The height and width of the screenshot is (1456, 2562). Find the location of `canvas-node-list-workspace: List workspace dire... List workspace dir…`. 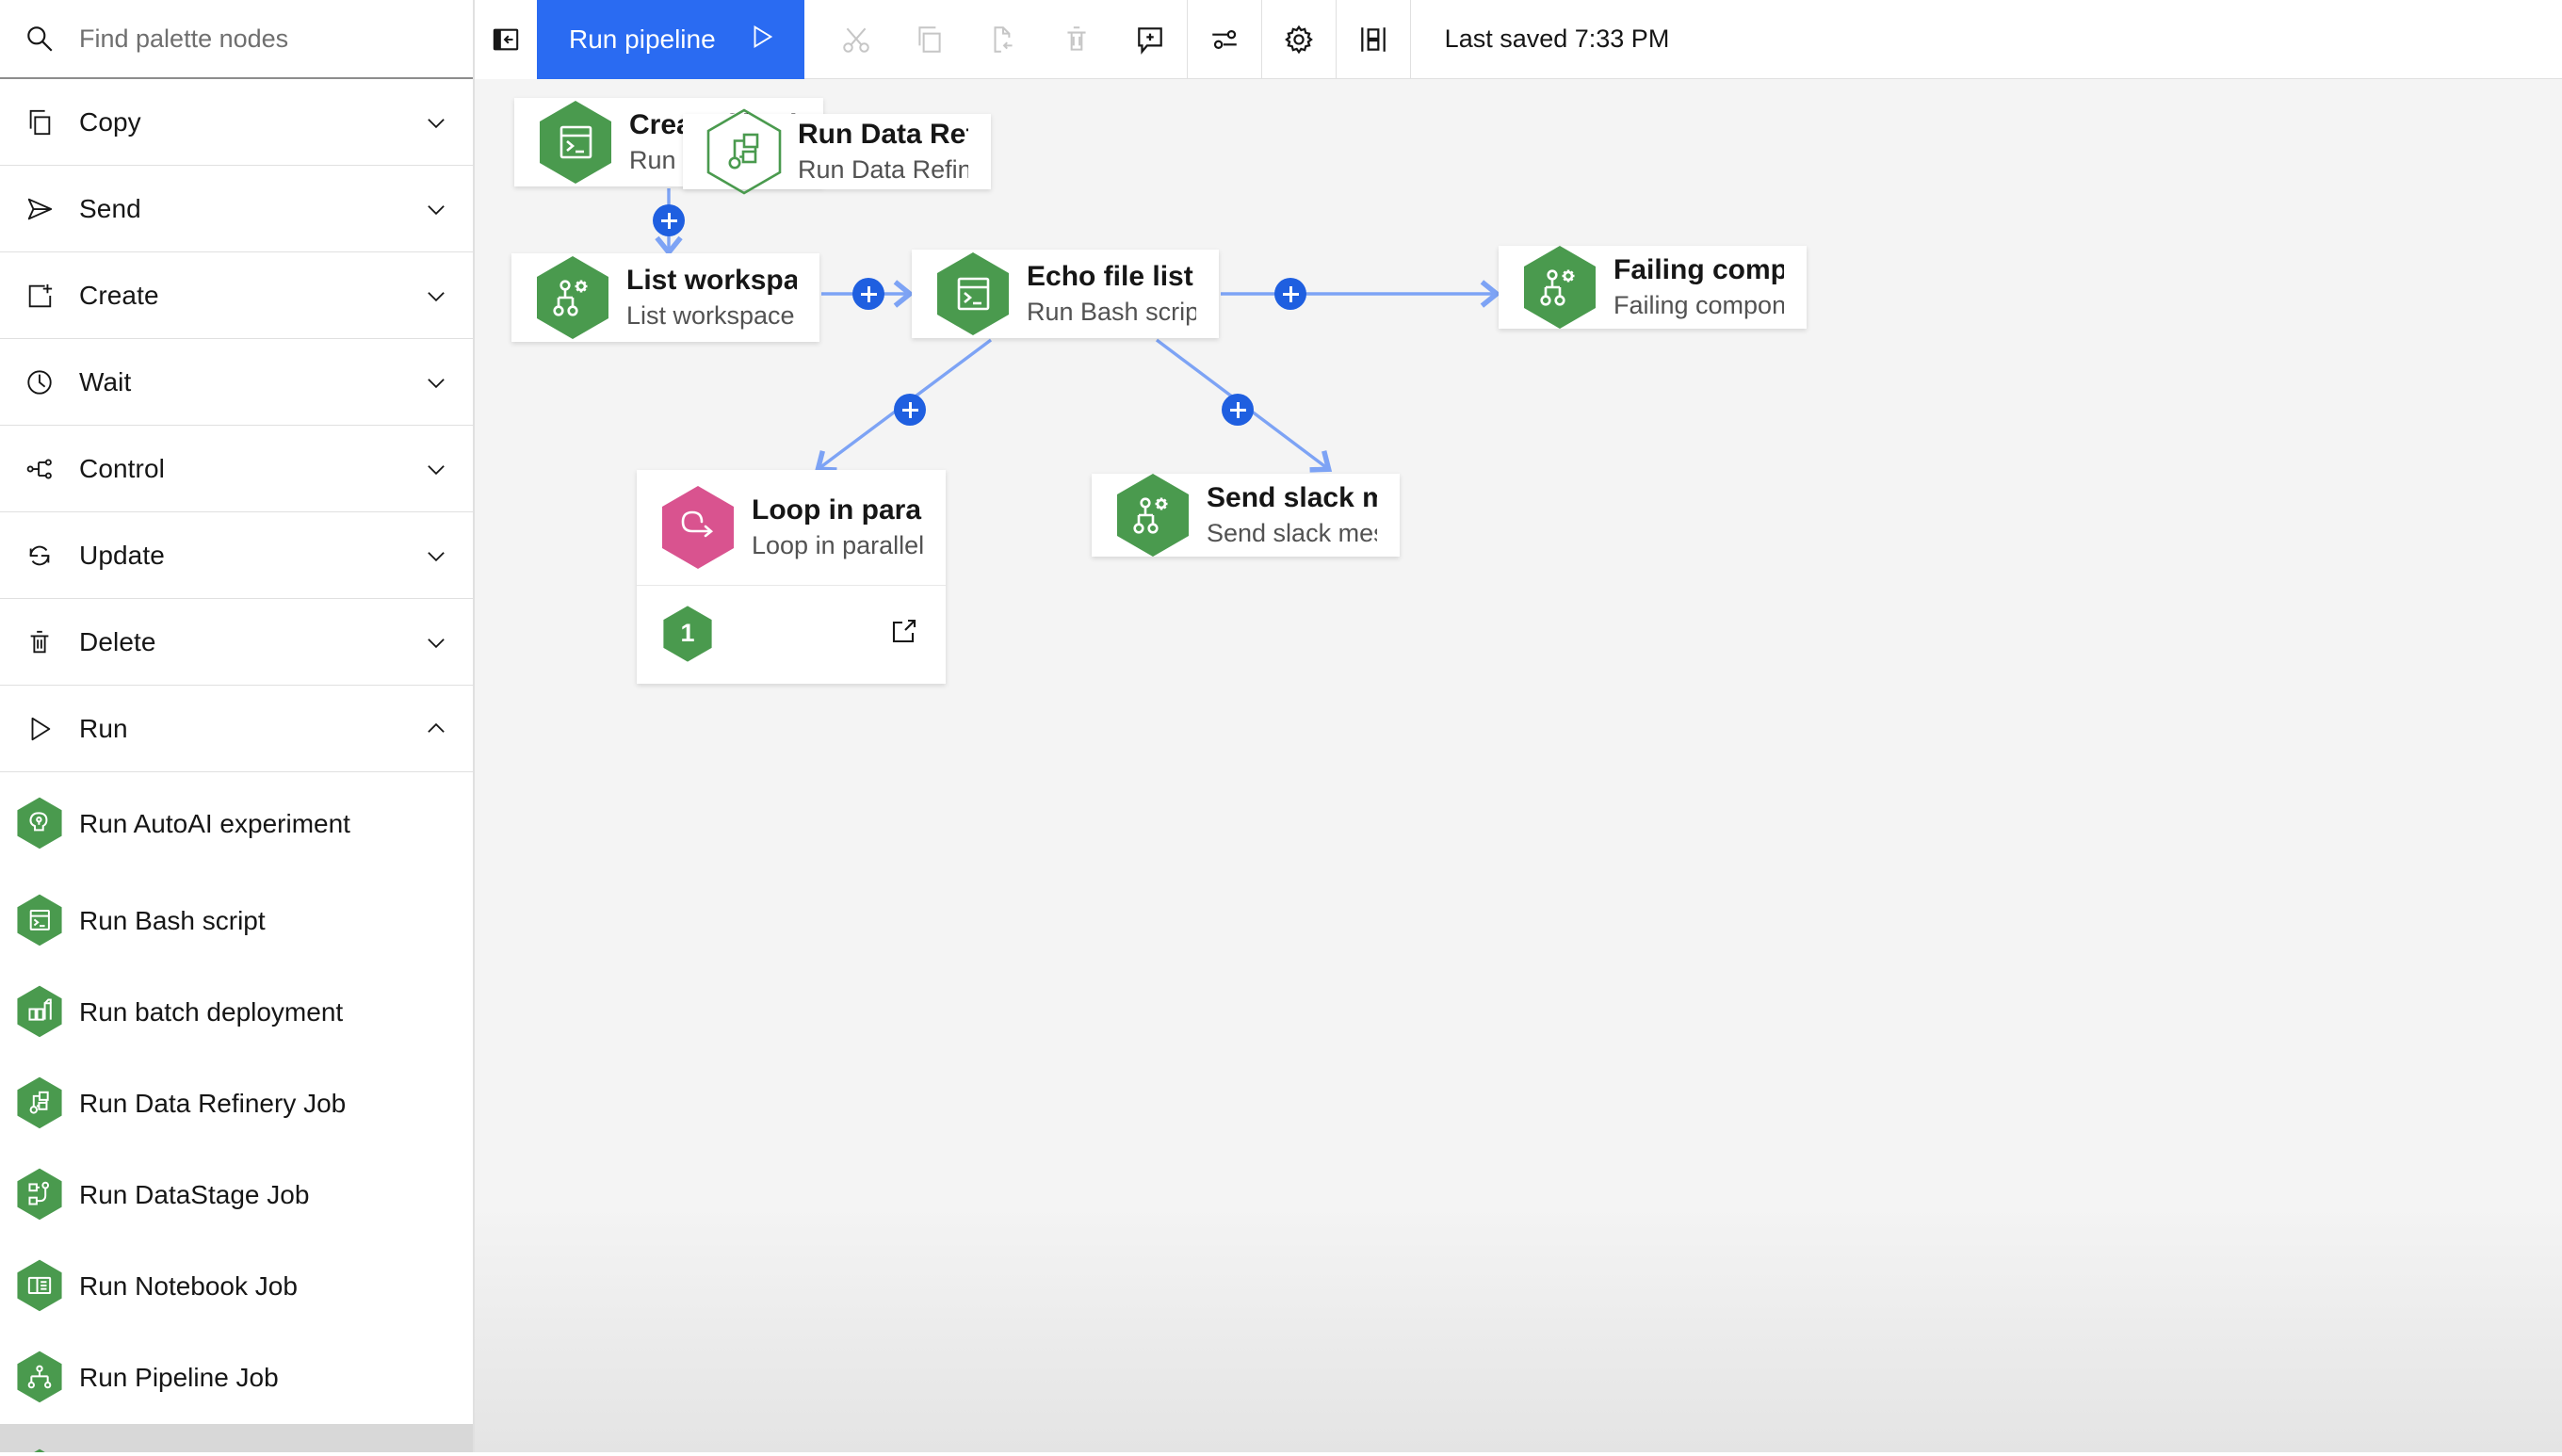

canvas-node-list-workspace: List workspace dire... List workspace dir… is located at coordinates (665, 297).